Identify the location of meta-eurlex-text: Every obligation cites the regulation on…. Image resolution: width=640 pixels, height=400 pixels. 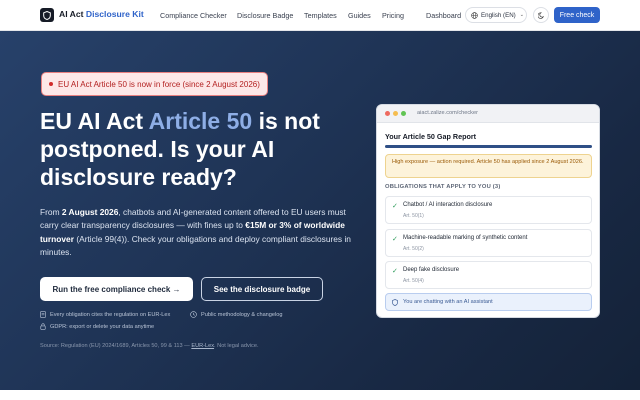
(110, 314).